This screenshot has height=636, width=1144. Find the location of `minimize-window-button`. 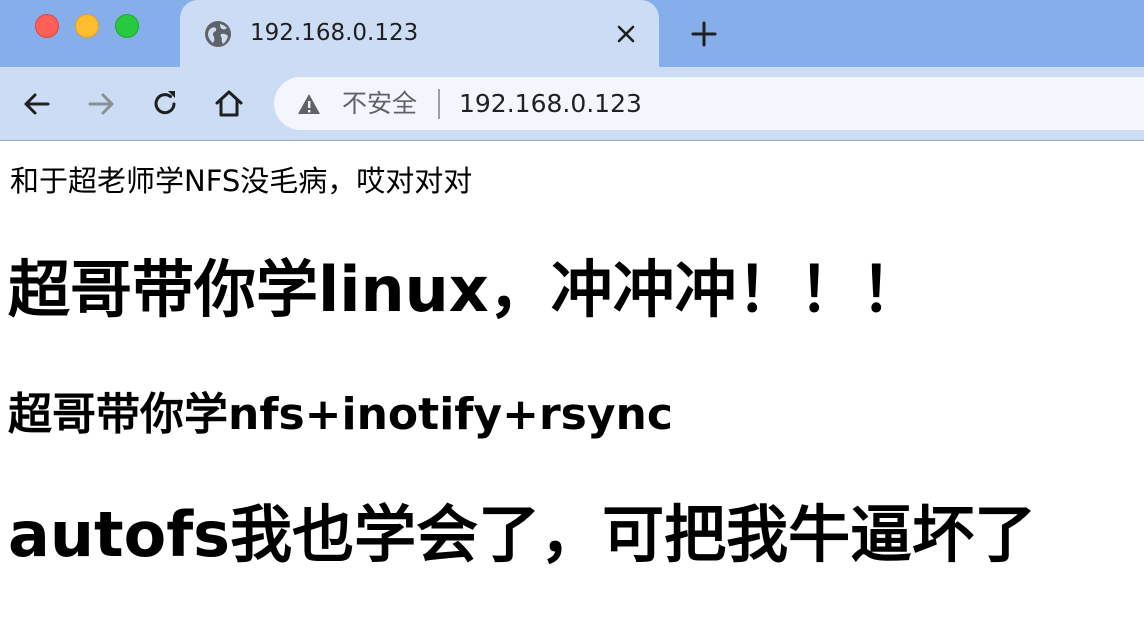

minimize-window-button is located at coordinates (87, 26).